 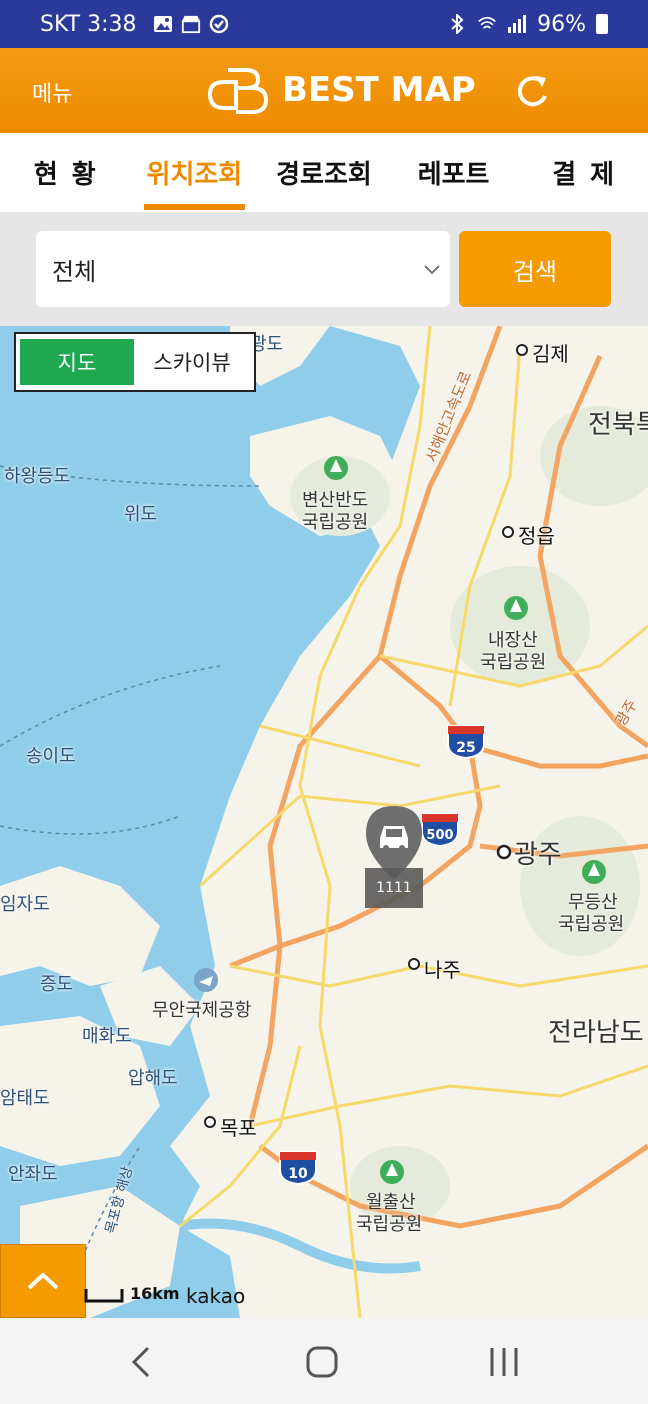 I want to click on chevron-down-icon, so click(x=432, y=270).